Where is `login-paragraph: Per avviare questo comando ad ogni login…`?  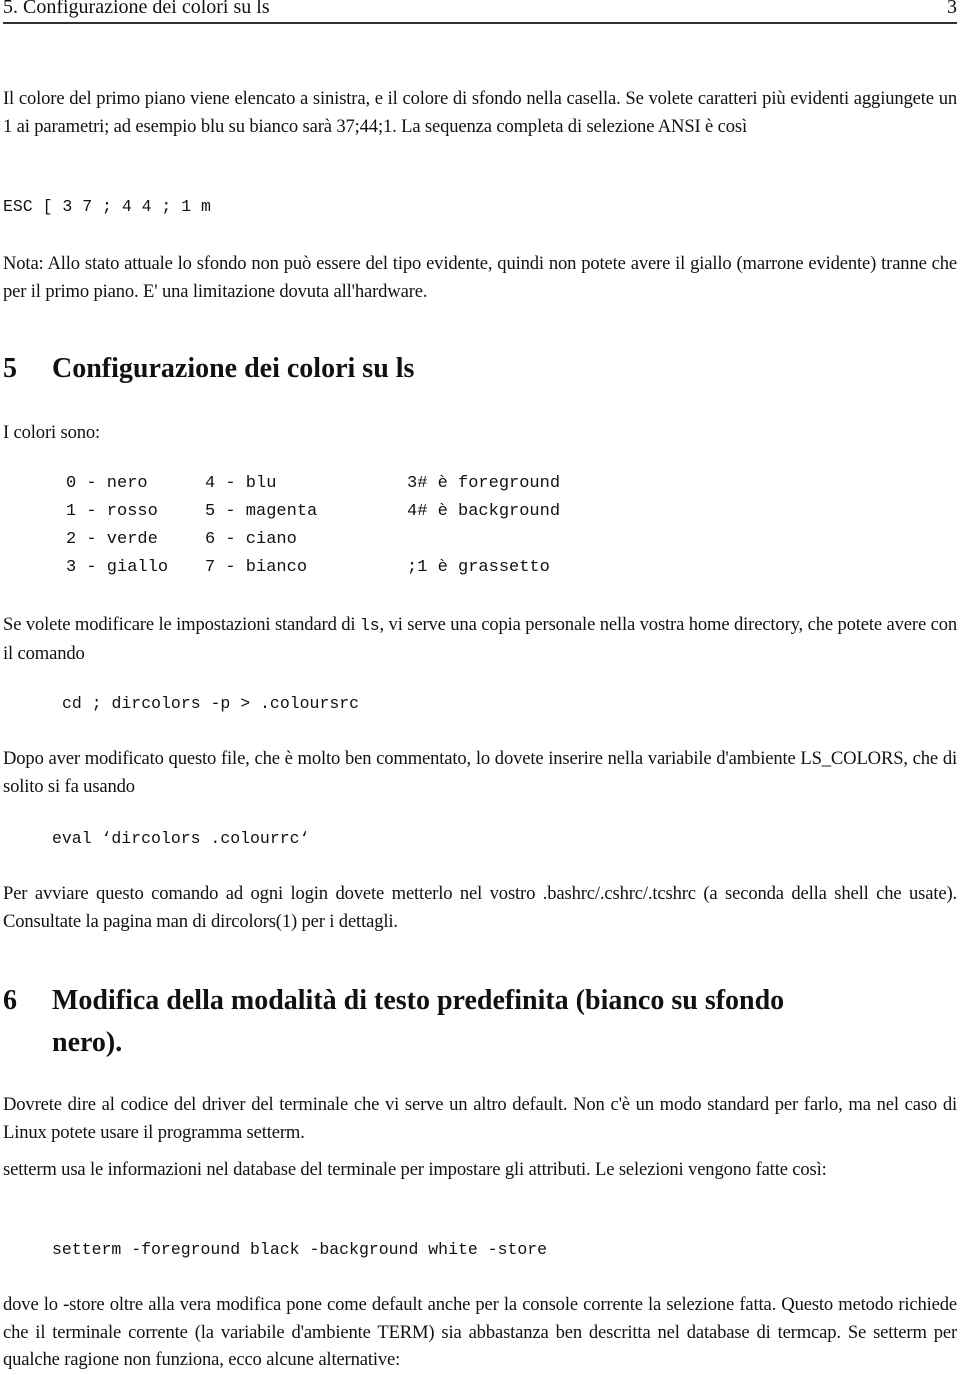 login-paragraph: Per avviare questo comando ad ogni login… is located at coordinates (480, 907).